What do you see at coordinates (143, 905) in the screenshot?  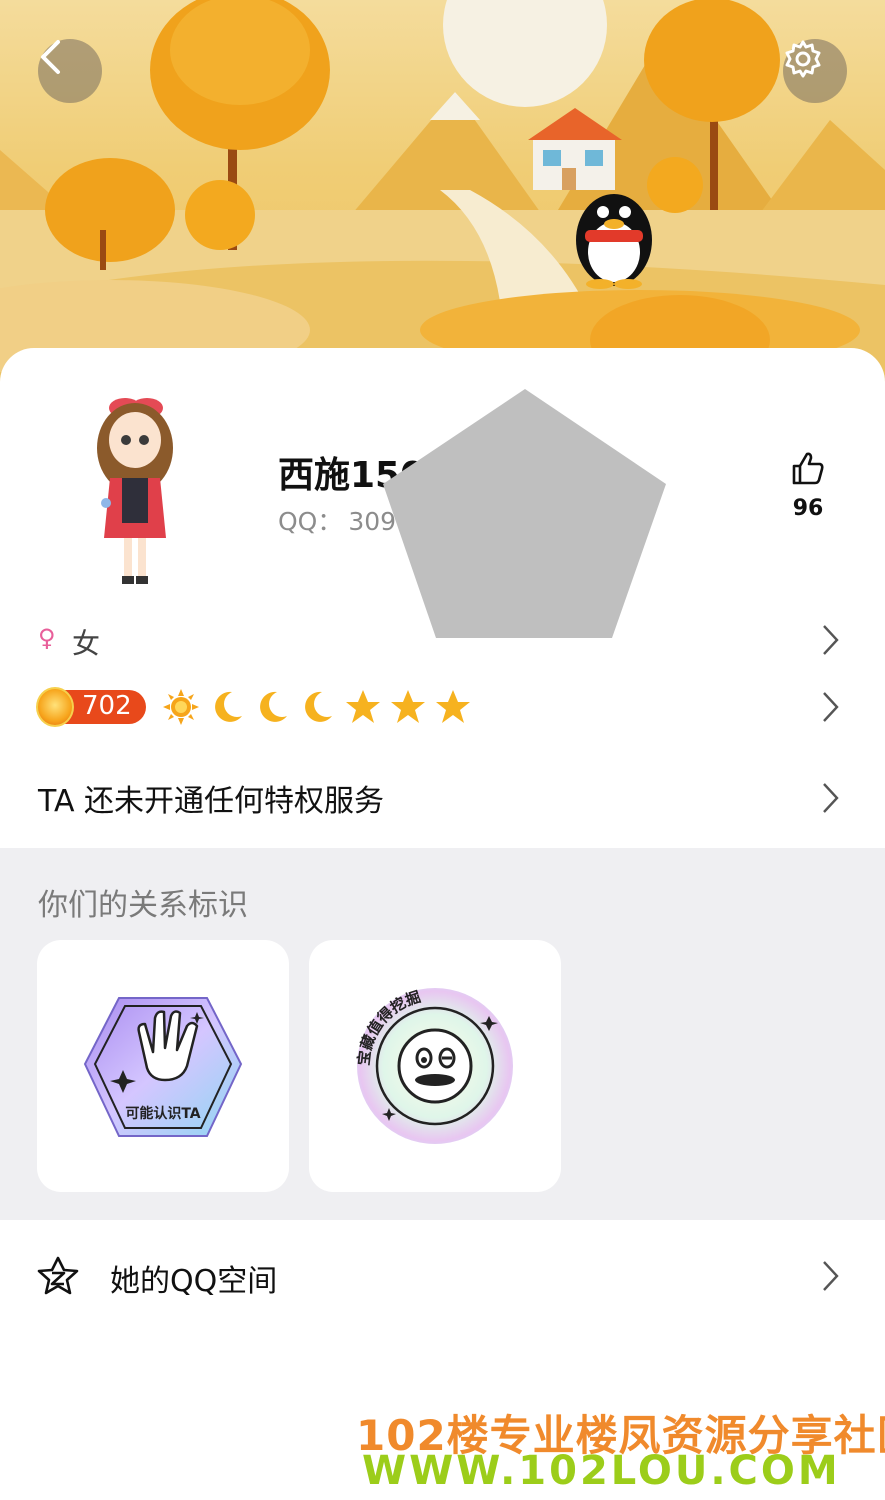 I see `relation-title: 你们的关系标识` at bounding box center [143, 905].